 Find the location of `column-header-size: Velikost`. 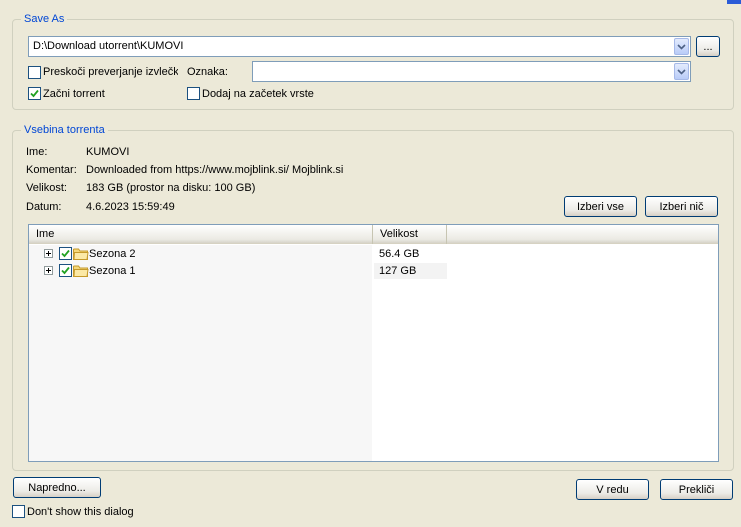

column-header-size: Velikost is located at coordinates (410, 234).